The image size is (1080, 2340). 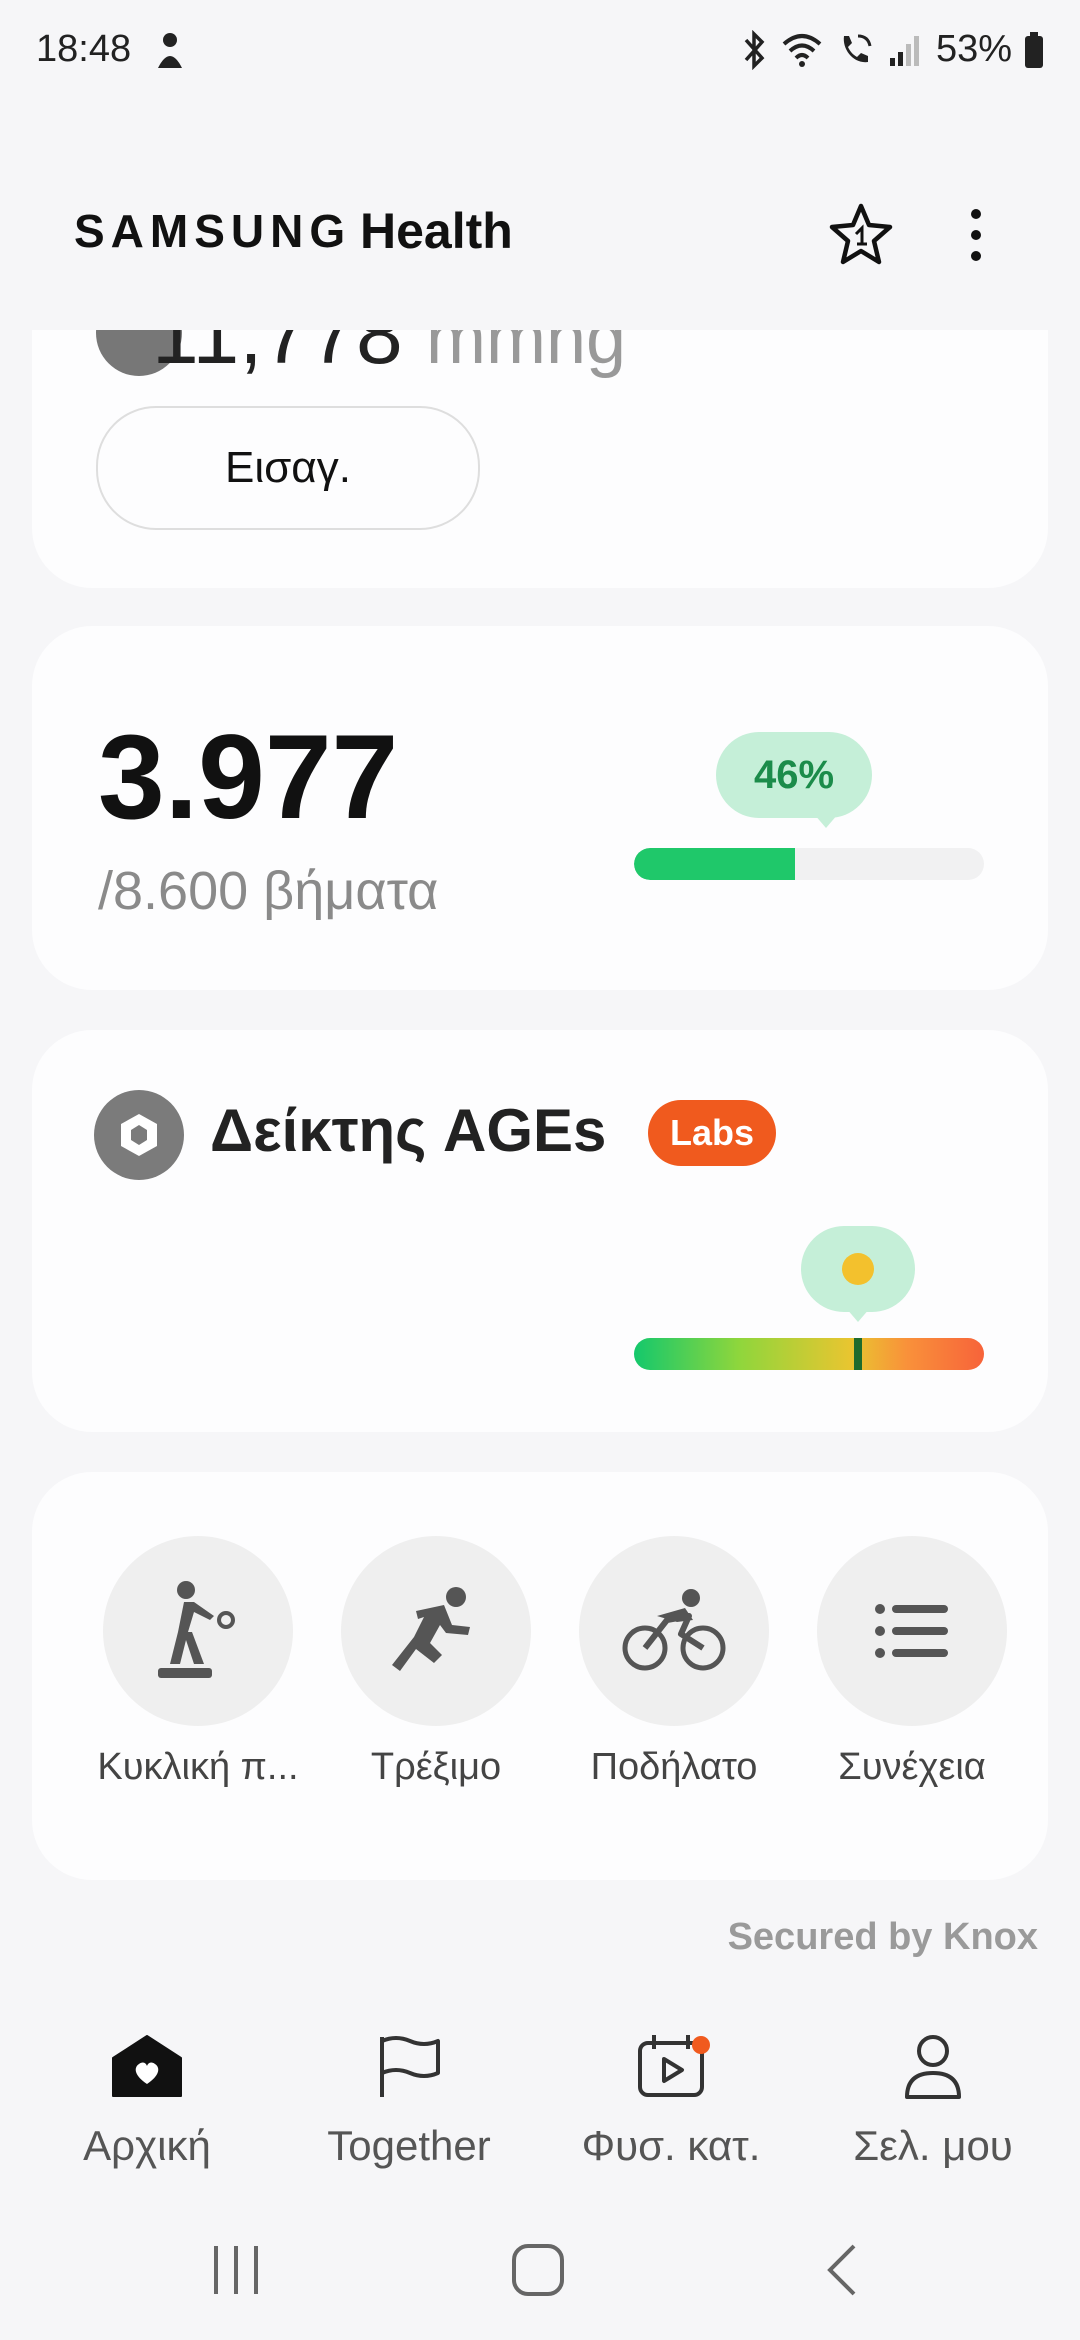 What do you see at coordinates (436, 1767) in the screenshot?
I see `workout-label: Τρέξιμο` at bounding box center [436, 1767].